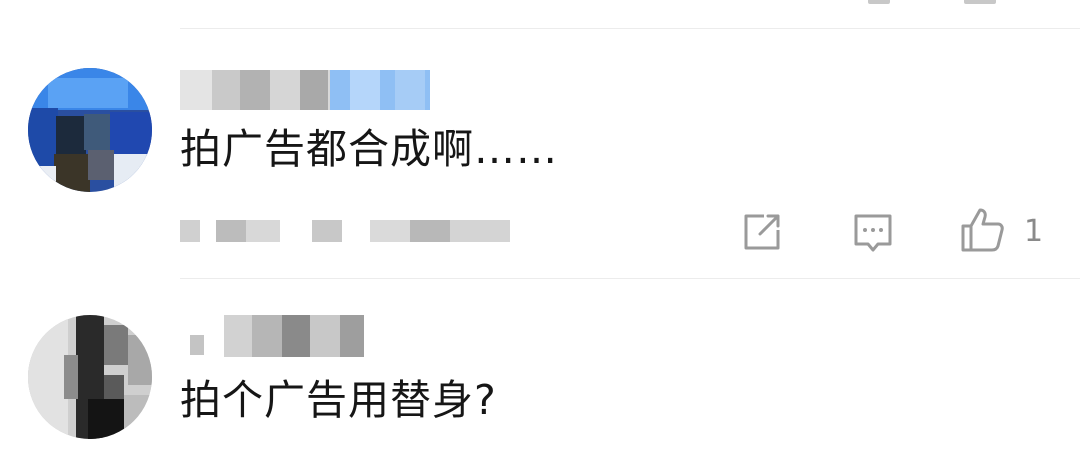  I want to click on share-button, so click(762, 232).